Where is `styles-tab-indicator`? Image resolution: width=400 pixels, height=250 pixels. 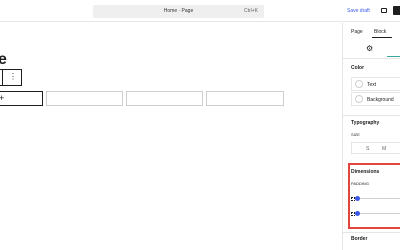
styles-tab-indicator is located at coordinates (393, 56).